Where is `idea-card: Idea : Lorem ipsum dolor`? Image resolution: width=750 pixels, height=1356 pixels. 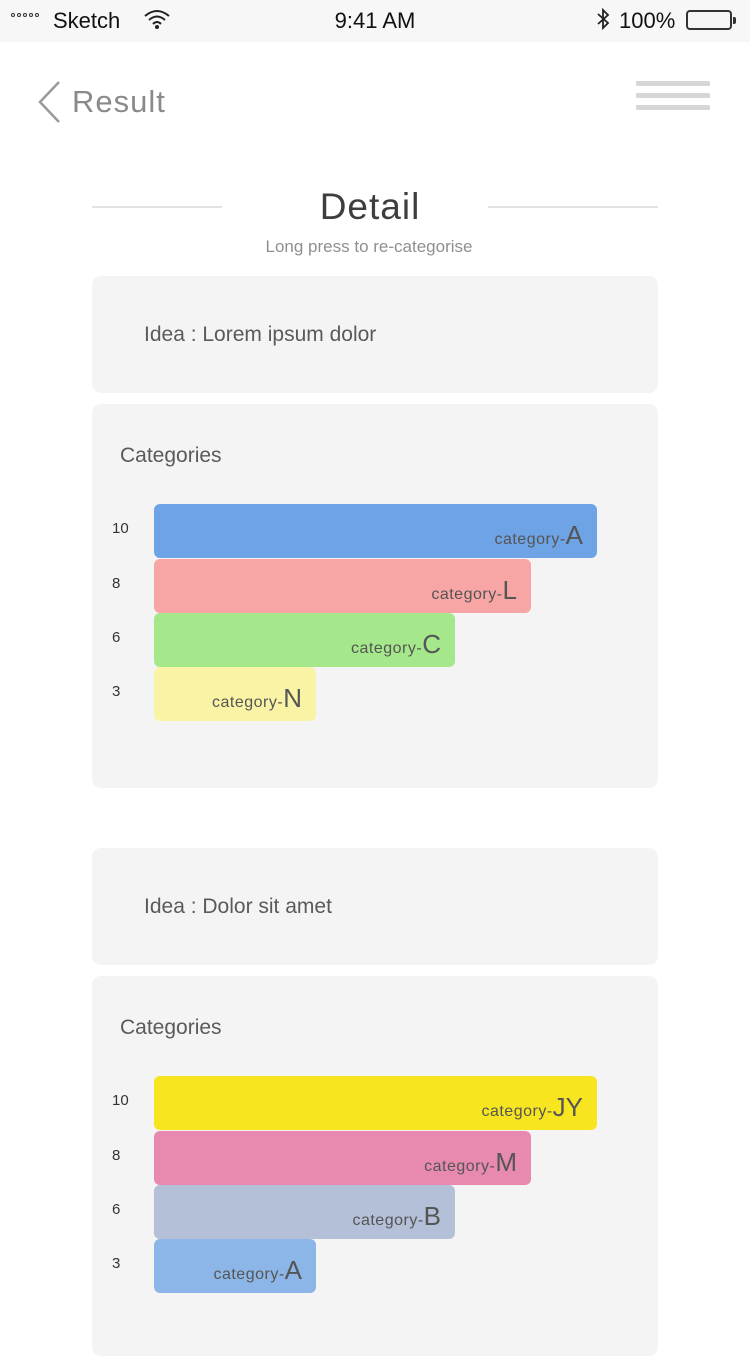
idea-card: Idea : Lorem ipsum dolor is located at coordinates (375, 334).